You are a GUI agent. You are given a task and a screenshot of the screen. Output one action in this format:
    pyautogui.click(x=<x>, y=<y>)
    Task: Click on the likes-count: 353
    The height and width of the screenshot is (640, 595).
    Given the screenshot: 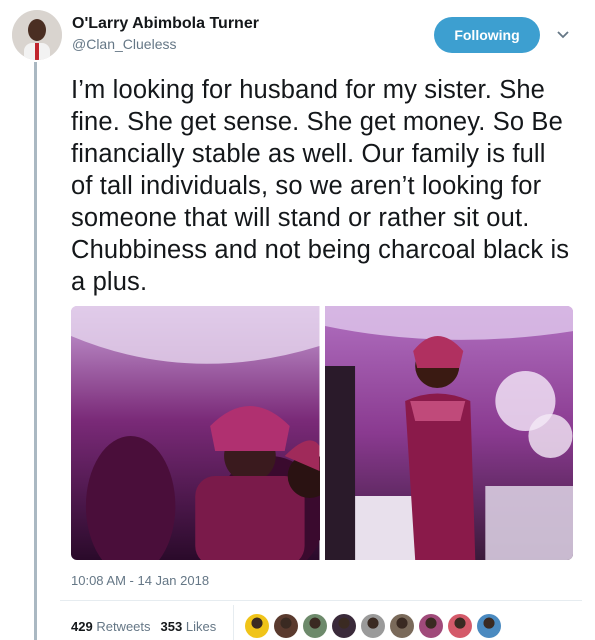 What is the action you would take?
    pyautogui.click(x=171, y=626)
    